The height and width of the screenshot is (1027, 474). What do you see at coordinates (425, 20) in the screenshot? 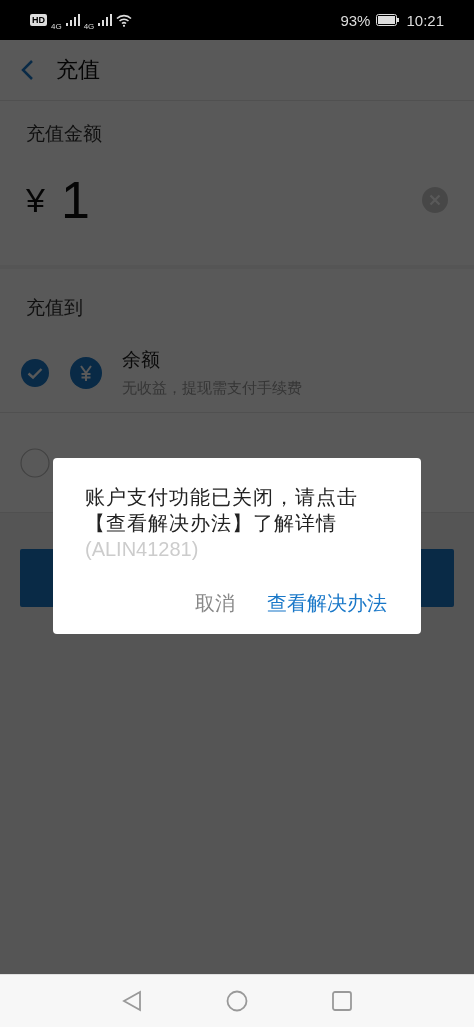
I see `clock: 10:21` at bounding box center [425, 20].